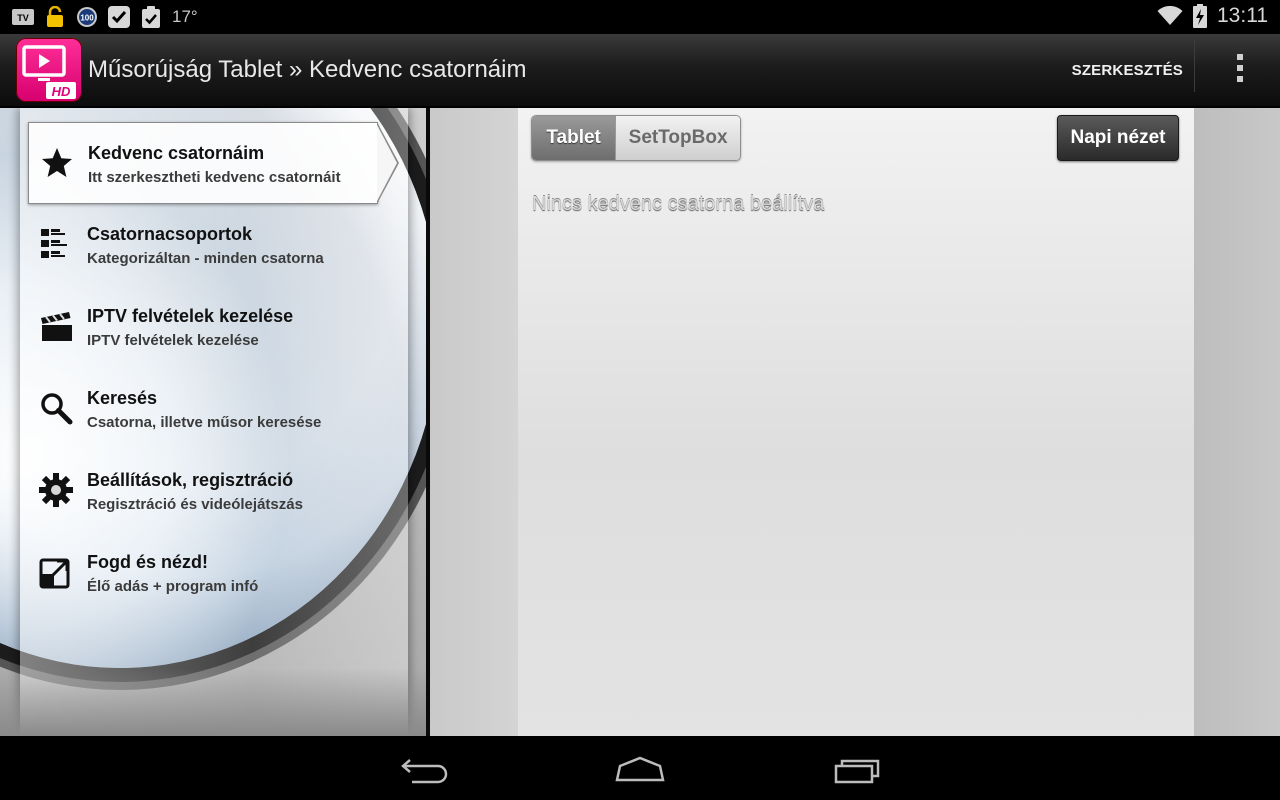 This screenshot has height=800, width=1280. I want to click on channel-list-icon, so click(56, 244).